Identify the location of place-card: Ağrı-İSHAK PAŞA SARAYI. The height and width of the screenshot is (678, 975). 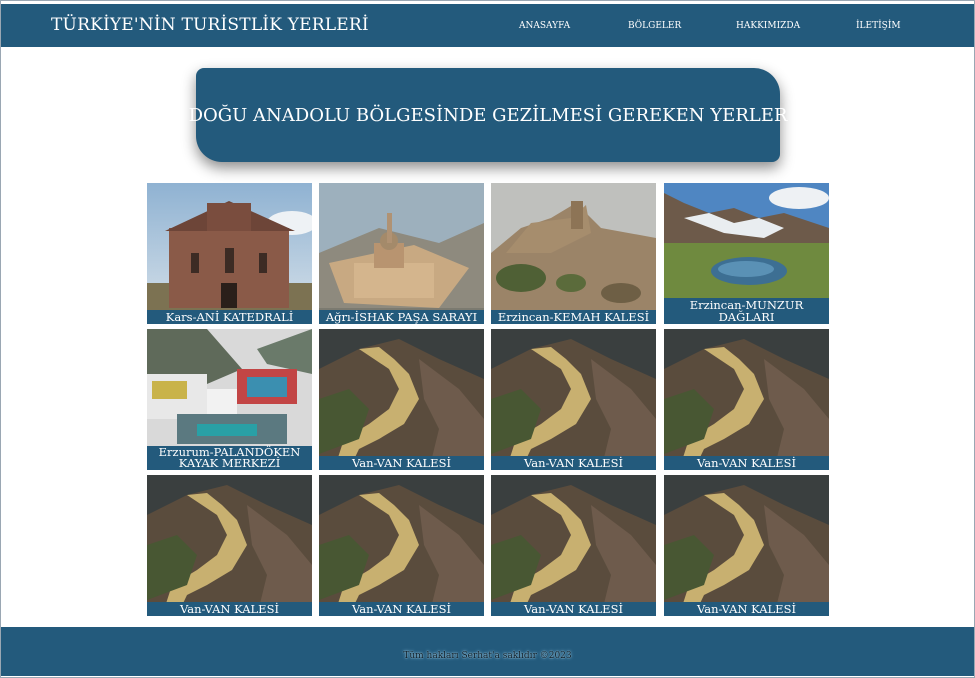
(401, 253).